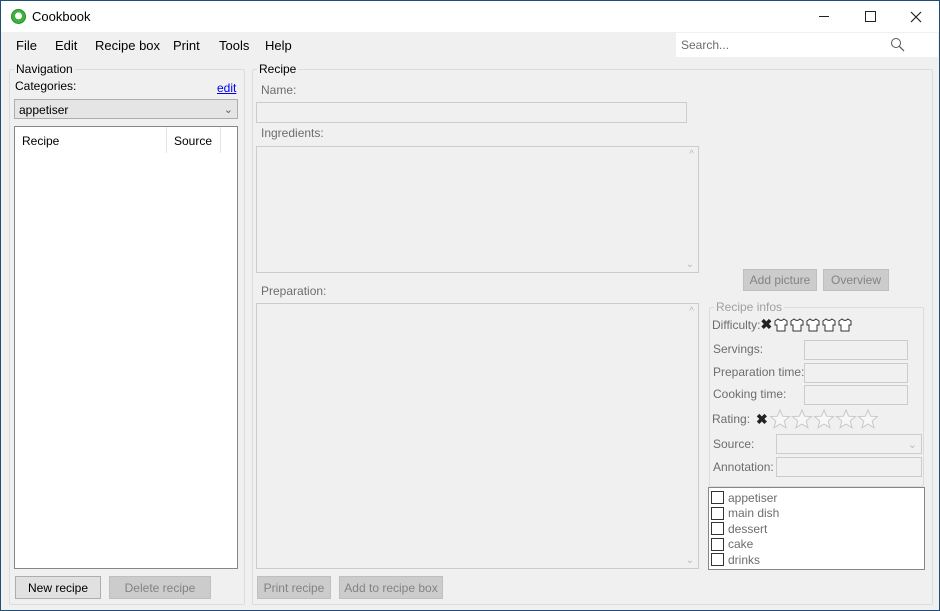 The height and width of the screenshot is (611, 940). I want to click on maximize-button, so click(870, 16).